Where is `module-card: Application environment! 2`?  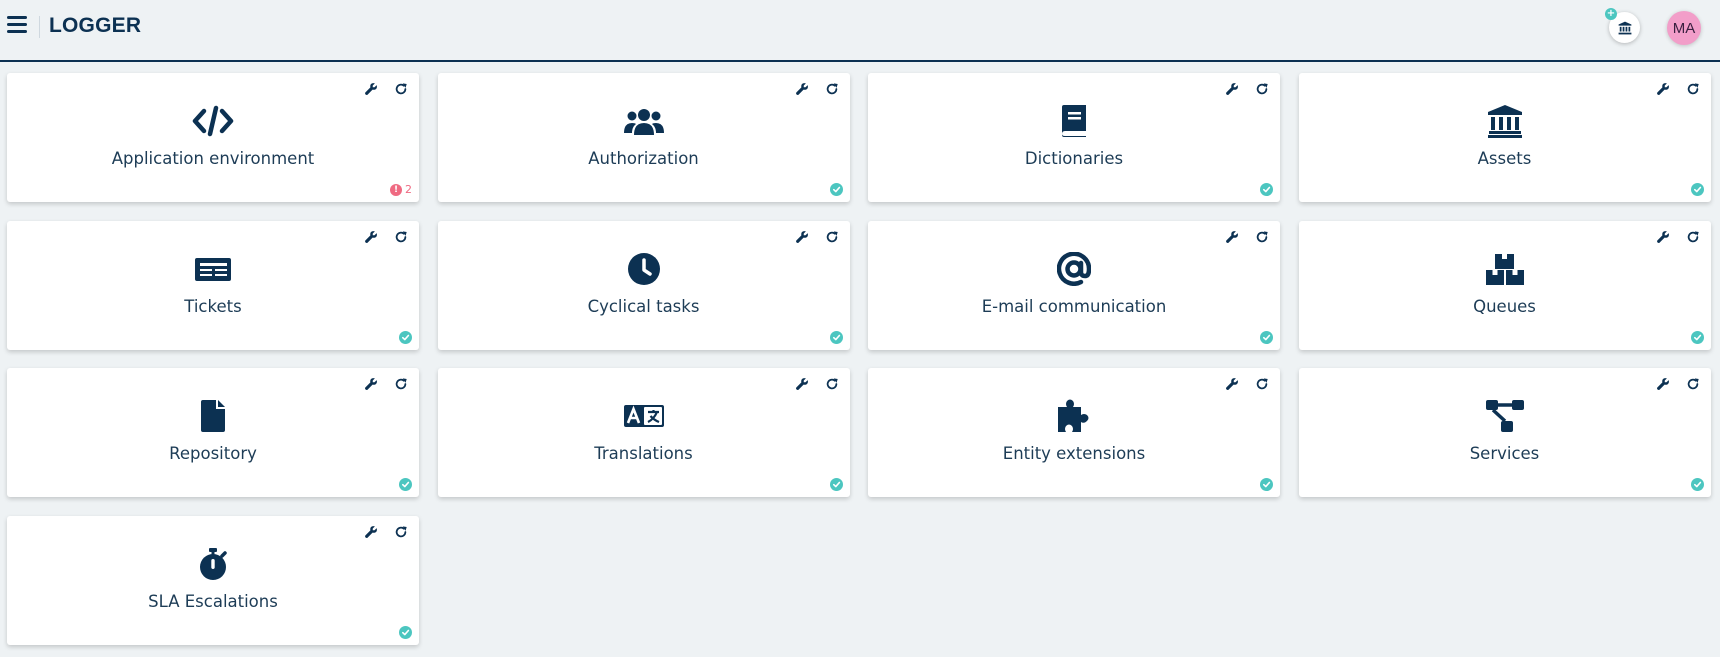 module-card: Application environment! 2 is located at coordinates (213, 137).